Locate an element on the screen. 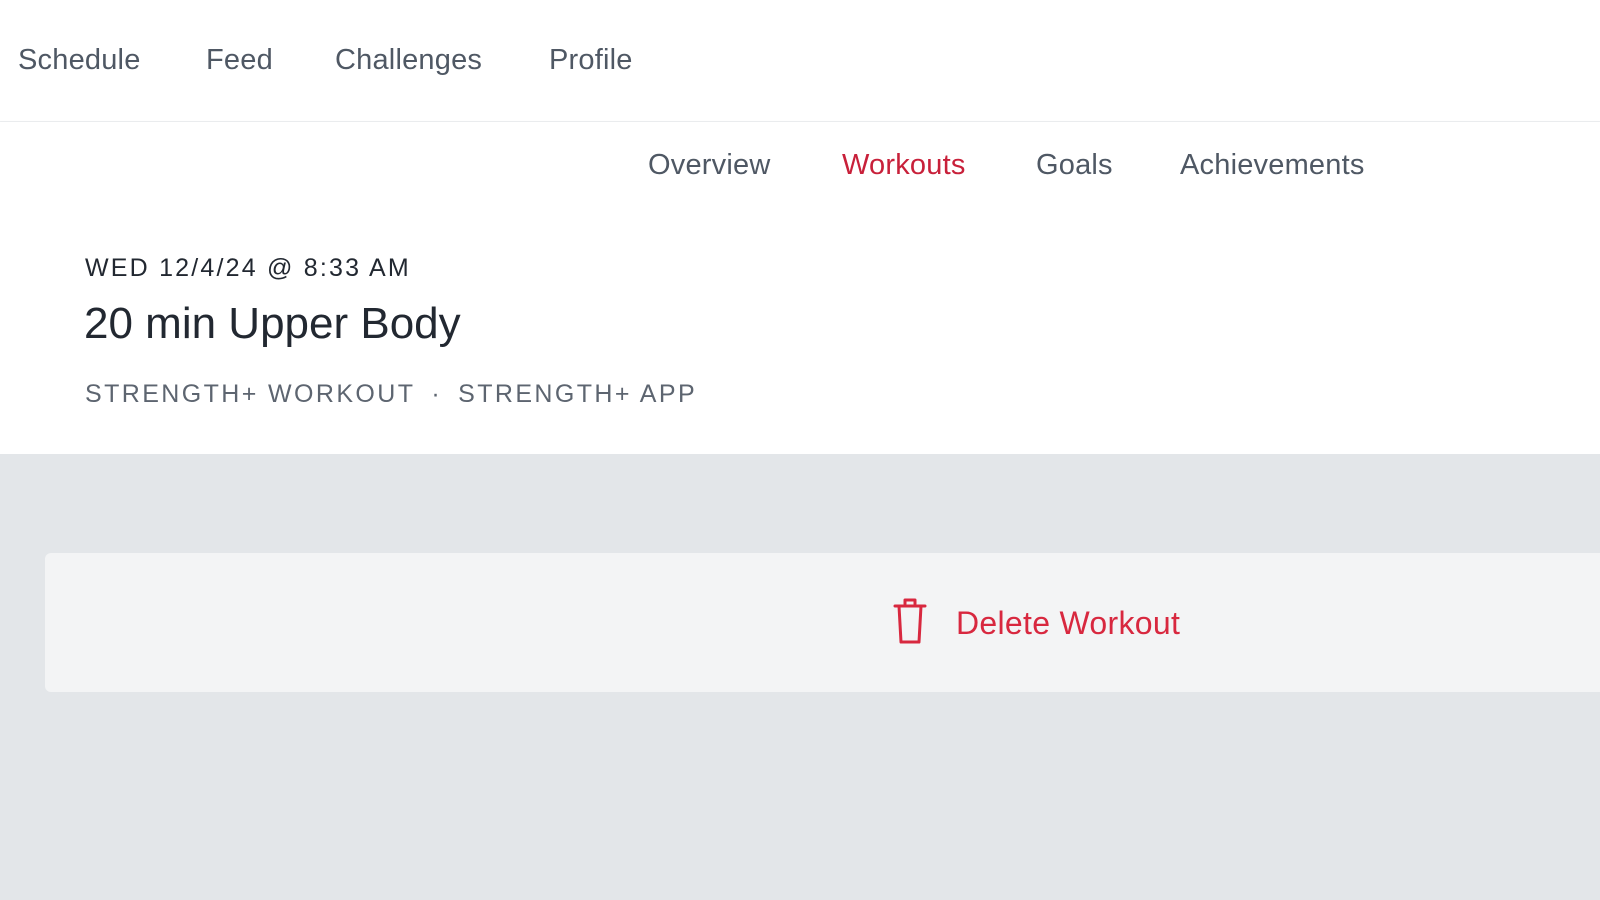 The image size is (1600, 900). top-navigation: Schedule Feed Challenges Profile is located at coordinates (800, 61).